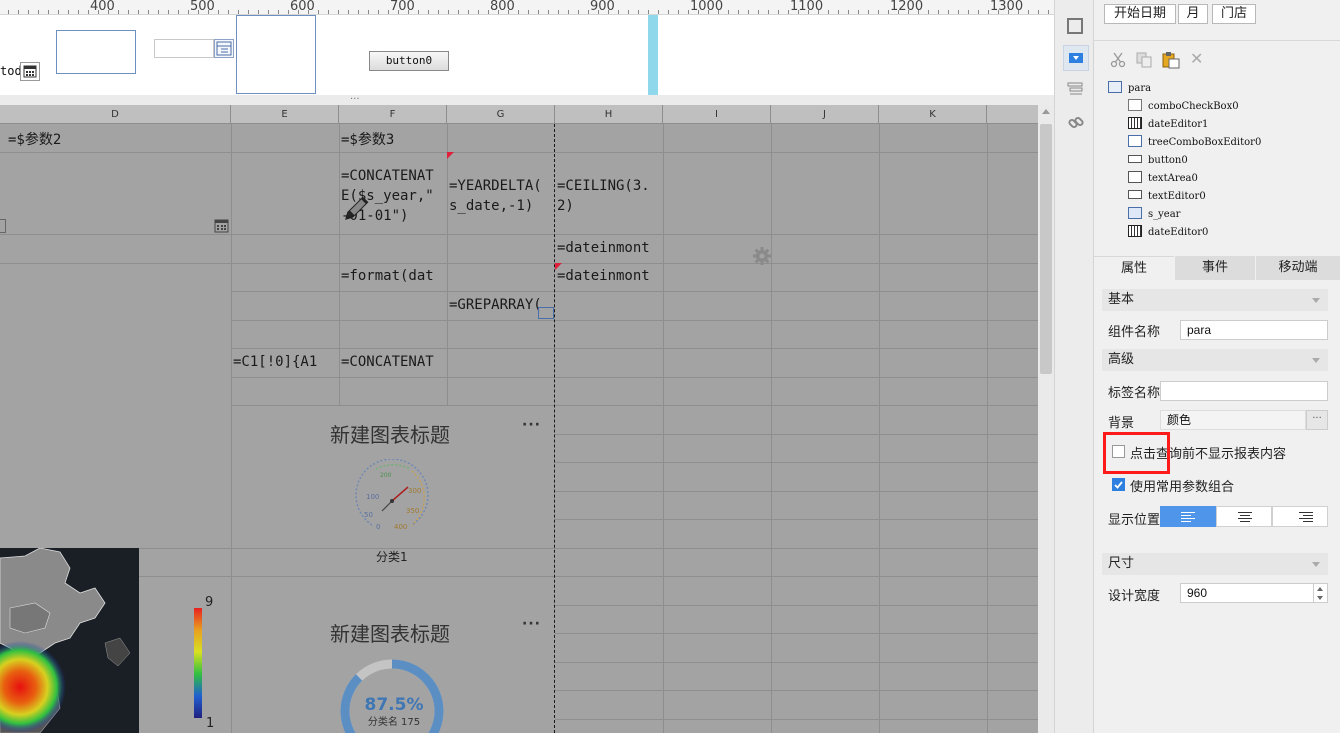 The height and width of the screenshot is (733, 1340). What do you see at coordinates (69, 640) in the screenshot?
I see `heatmap-chart` at bounding box center [69, 640].